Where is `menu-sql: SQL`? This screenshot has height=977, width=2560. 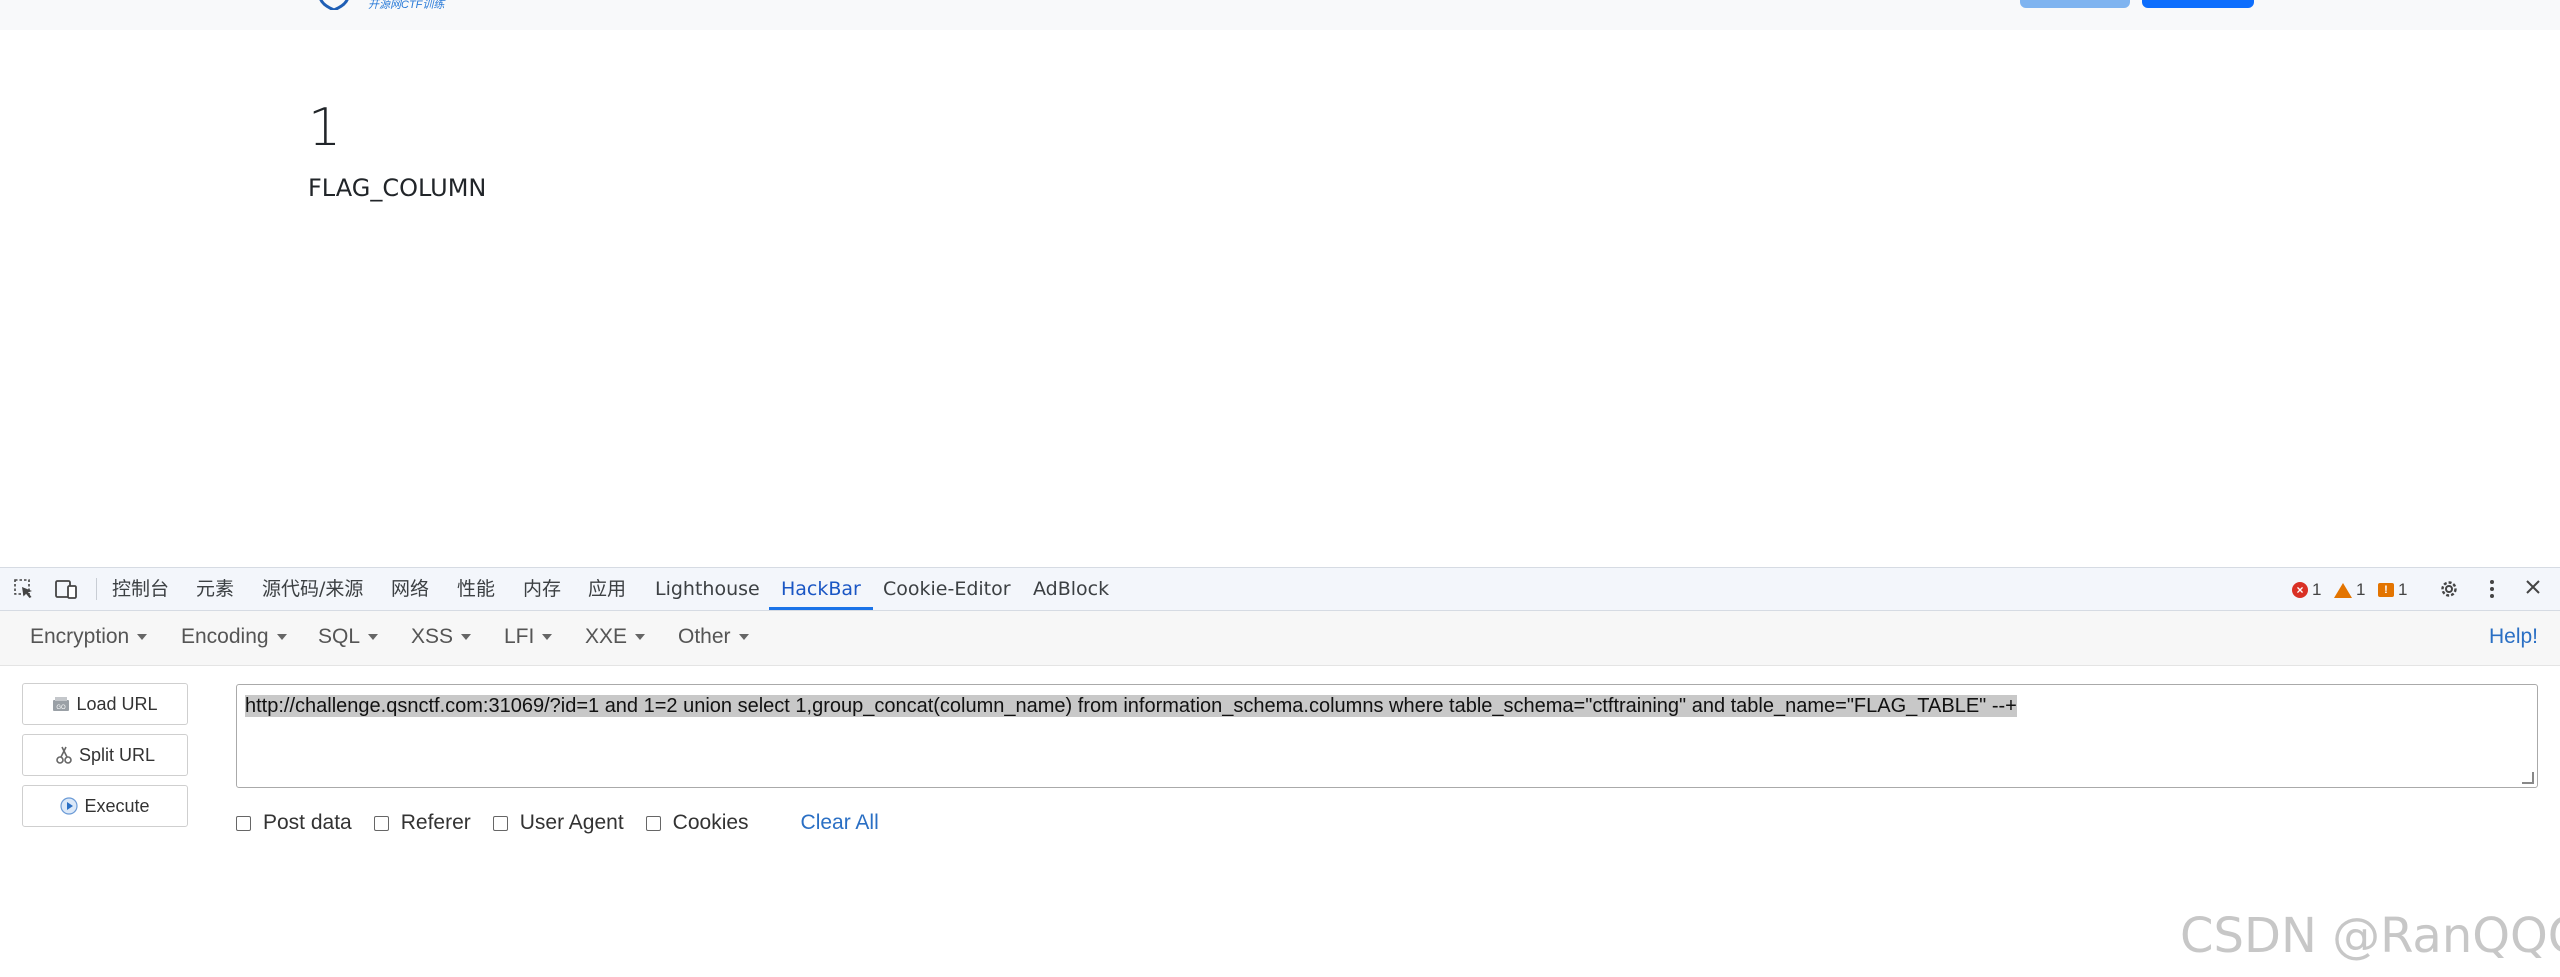 menu-sql: SQL is located at coordinates (348, 637).